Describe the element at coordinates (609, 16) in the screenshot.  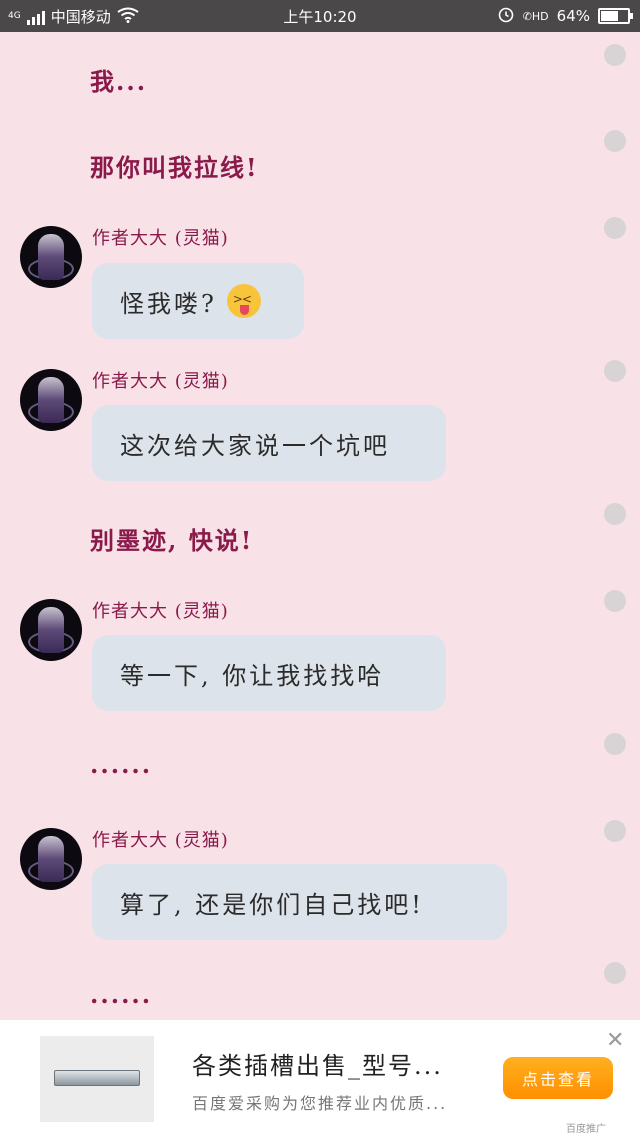
I see `battery-level` at that location.